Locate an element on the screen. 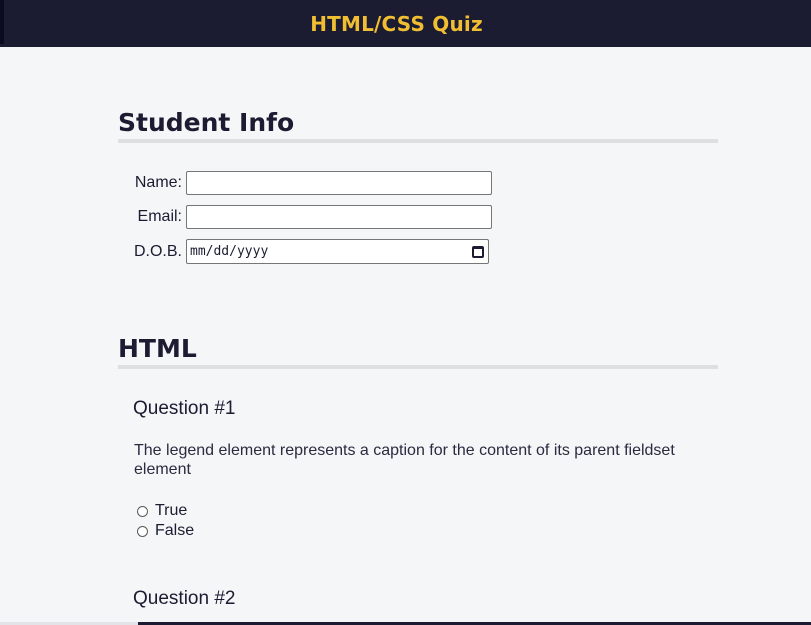  page-title: HTML/CSS Quiz is located at coordinates (396, 23).